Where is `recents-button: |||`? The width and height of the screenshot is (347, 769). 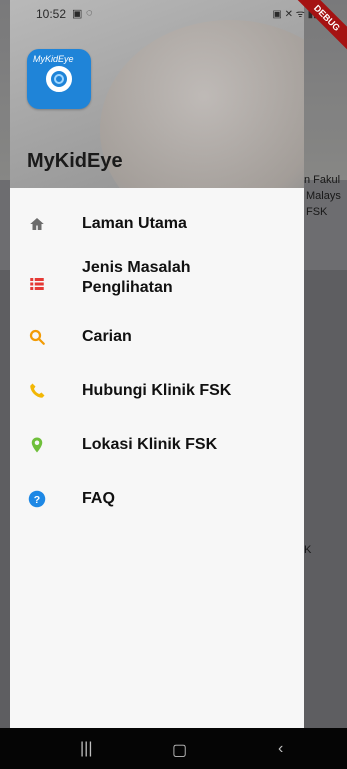 recents-button: ||| is located at coordinates (86, 749).